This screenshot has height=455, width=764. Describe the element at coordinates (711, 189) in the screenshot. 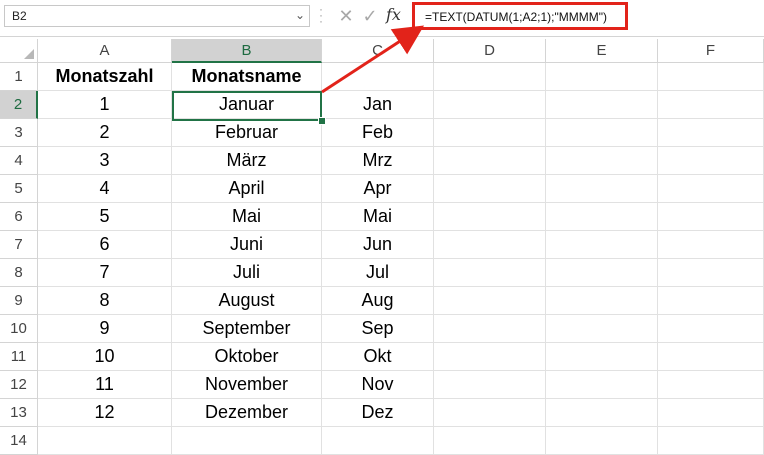

I see `cell-f5` at that location.